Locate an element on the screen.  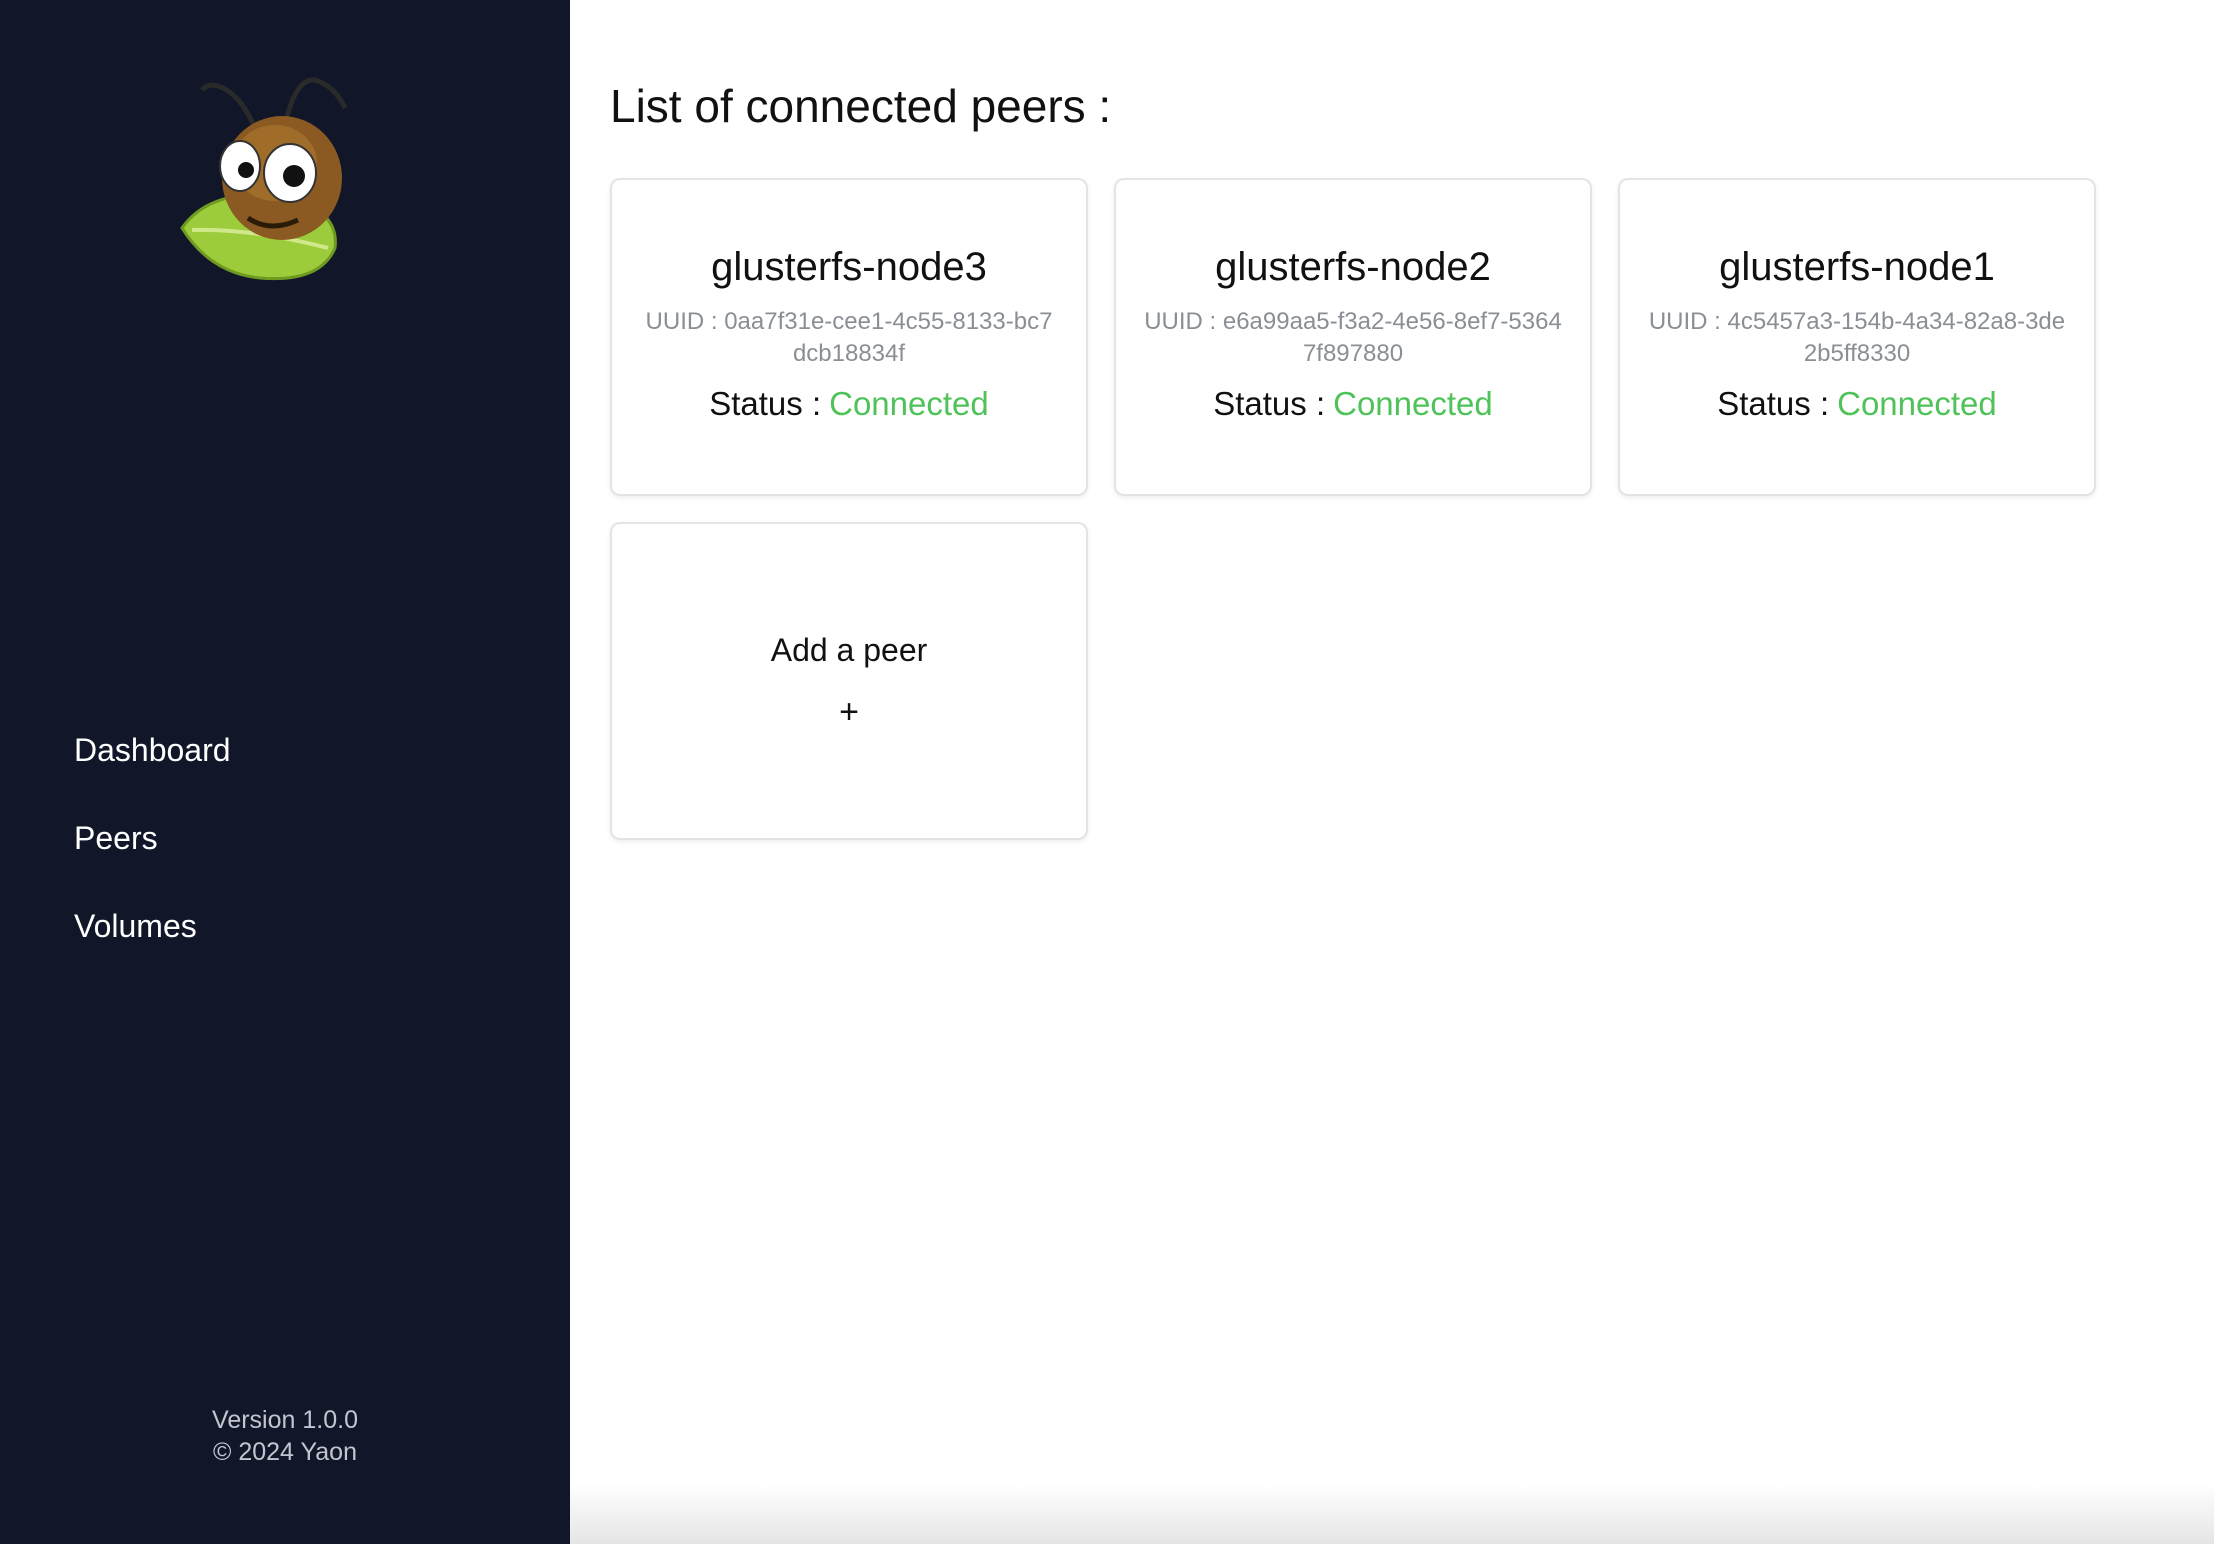
nav-item-volumes: Volumes is located at coordinates (152, 950).